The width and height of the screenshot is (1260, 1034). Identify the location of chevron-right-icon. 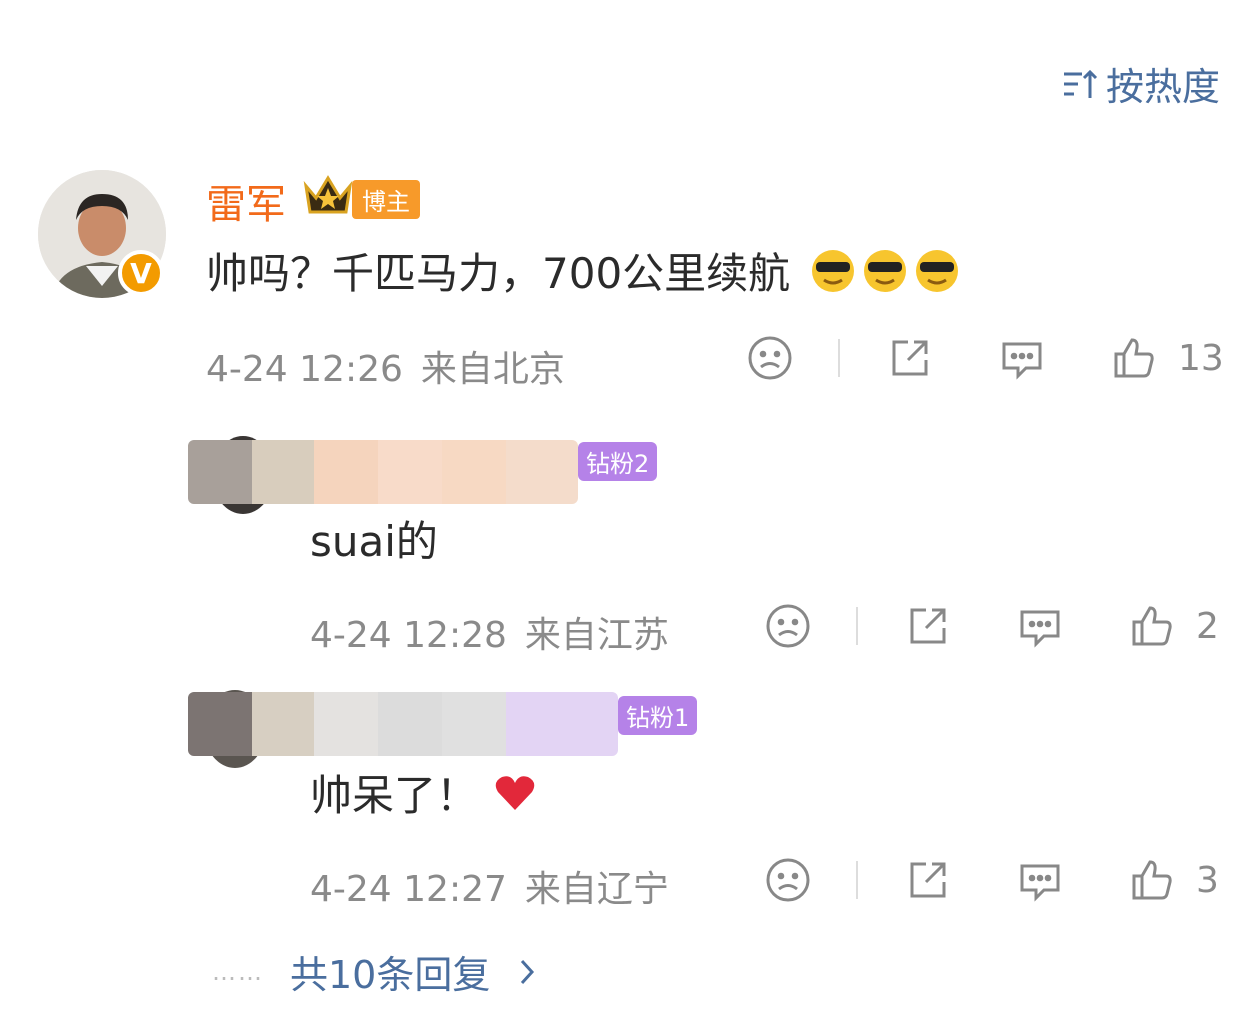
(528, 971).